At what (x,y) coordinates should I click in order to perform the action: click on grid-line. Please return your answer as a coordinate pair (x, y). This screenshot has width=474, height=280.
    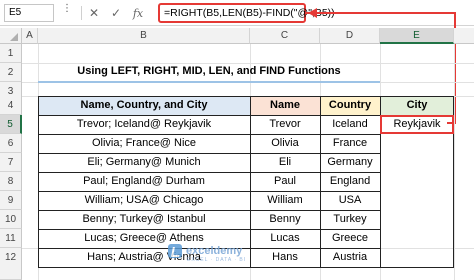
    Looking at the image, I should click on (454, 162).